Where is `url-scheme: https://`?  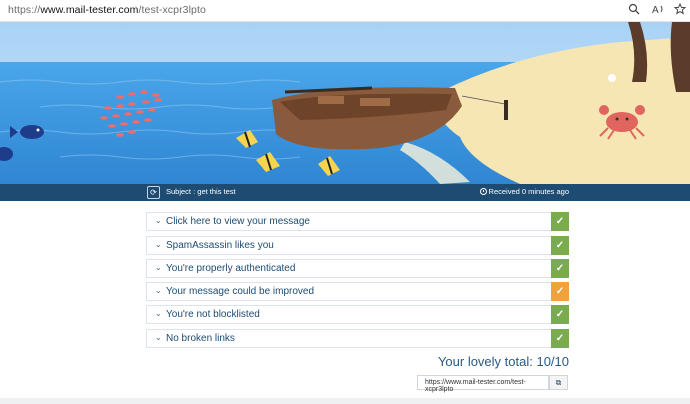
url-scheme: https:// is located at coordinates (24, 10).